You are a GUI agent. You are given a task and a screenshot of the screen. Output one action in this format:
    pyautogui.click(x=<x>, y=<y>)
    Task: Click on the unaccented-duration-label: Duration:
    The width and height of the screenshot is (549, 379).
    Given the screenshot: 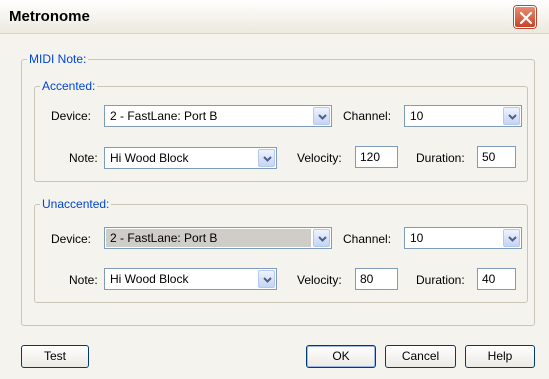 What is the action you would take?
    pyautogui.click(x=440, y=280)
    